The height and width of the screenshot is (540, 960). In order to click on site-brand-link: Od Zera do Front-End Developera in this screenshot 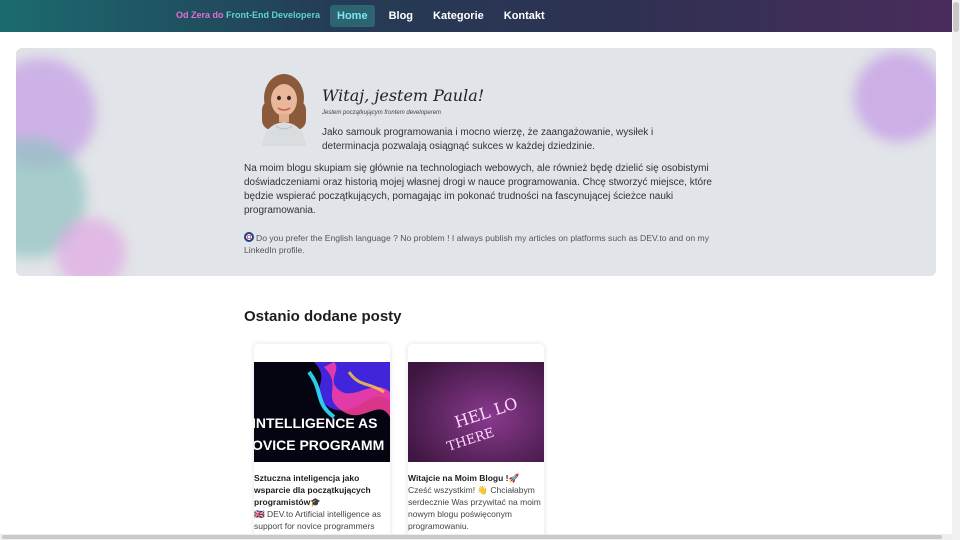, I will do `click(248, 15)`.